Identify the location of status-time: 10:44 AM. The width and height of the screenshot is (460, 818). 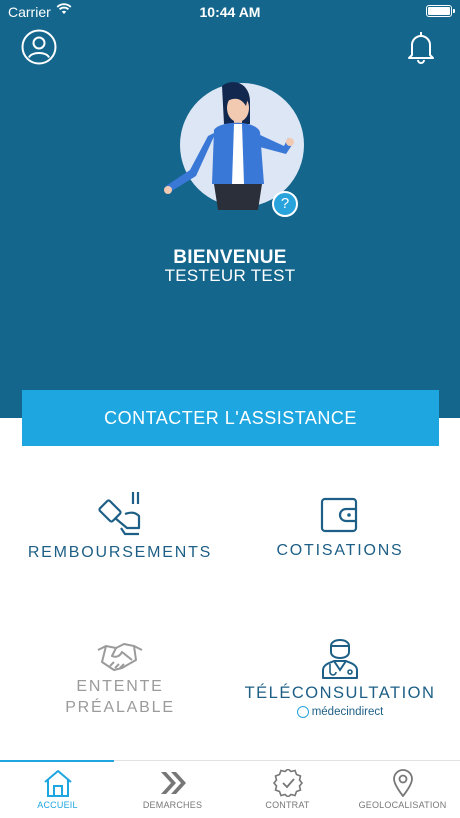
(230, 12).